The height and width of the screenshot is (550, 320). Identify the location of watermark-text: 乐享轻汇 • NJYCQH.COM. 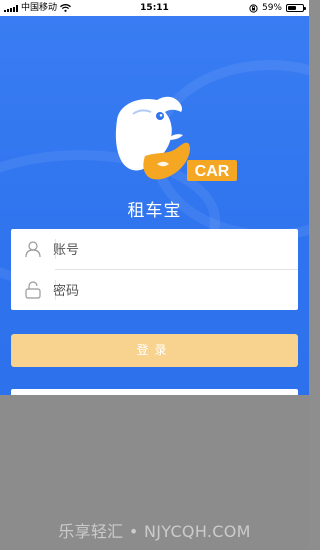
(154, 531).